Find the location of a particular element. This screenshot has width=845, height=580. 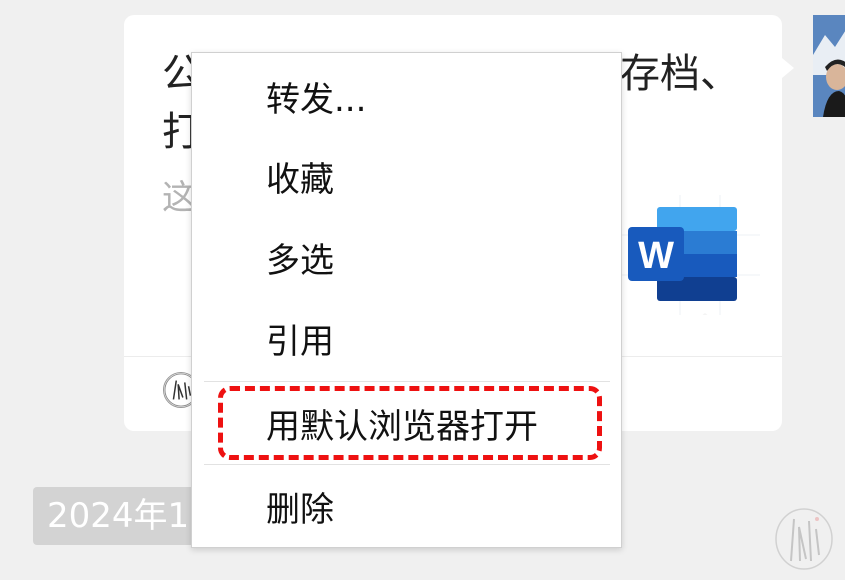

sender-avatar is located at coordinates (829, 66).